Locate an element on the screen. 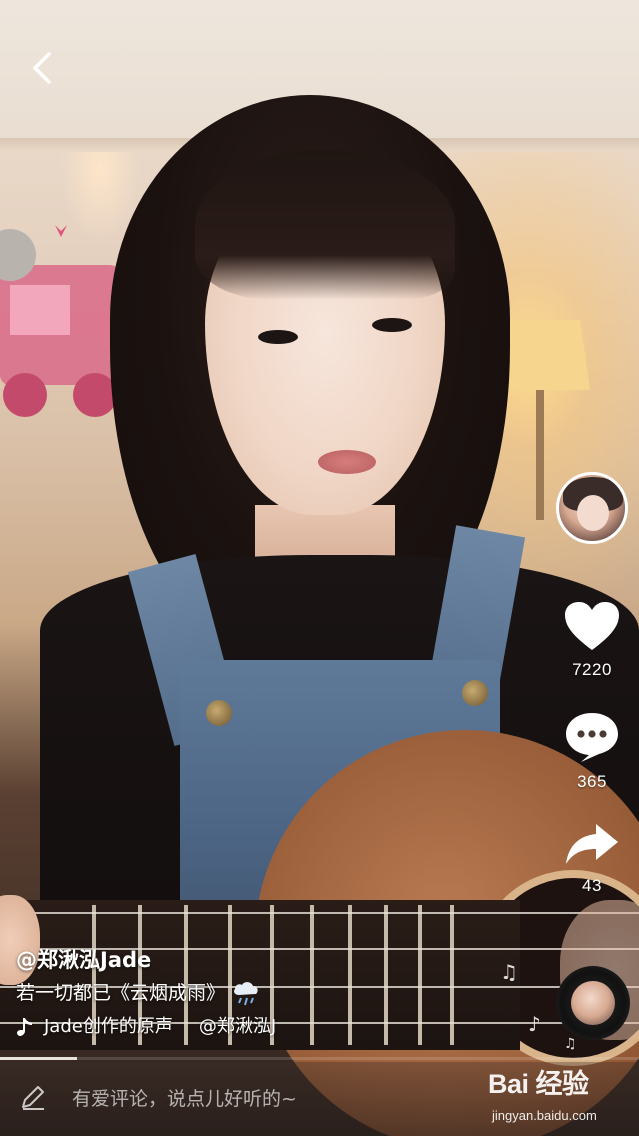 The image size is (639, 1136). chevron-left-icon is located at coordinates (42, 68).